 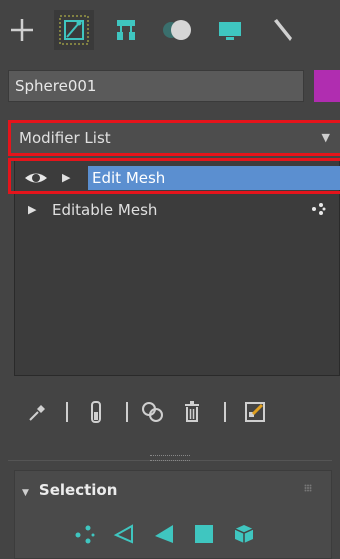 I want to click on polygon-icon, so click(x=204, y=534).